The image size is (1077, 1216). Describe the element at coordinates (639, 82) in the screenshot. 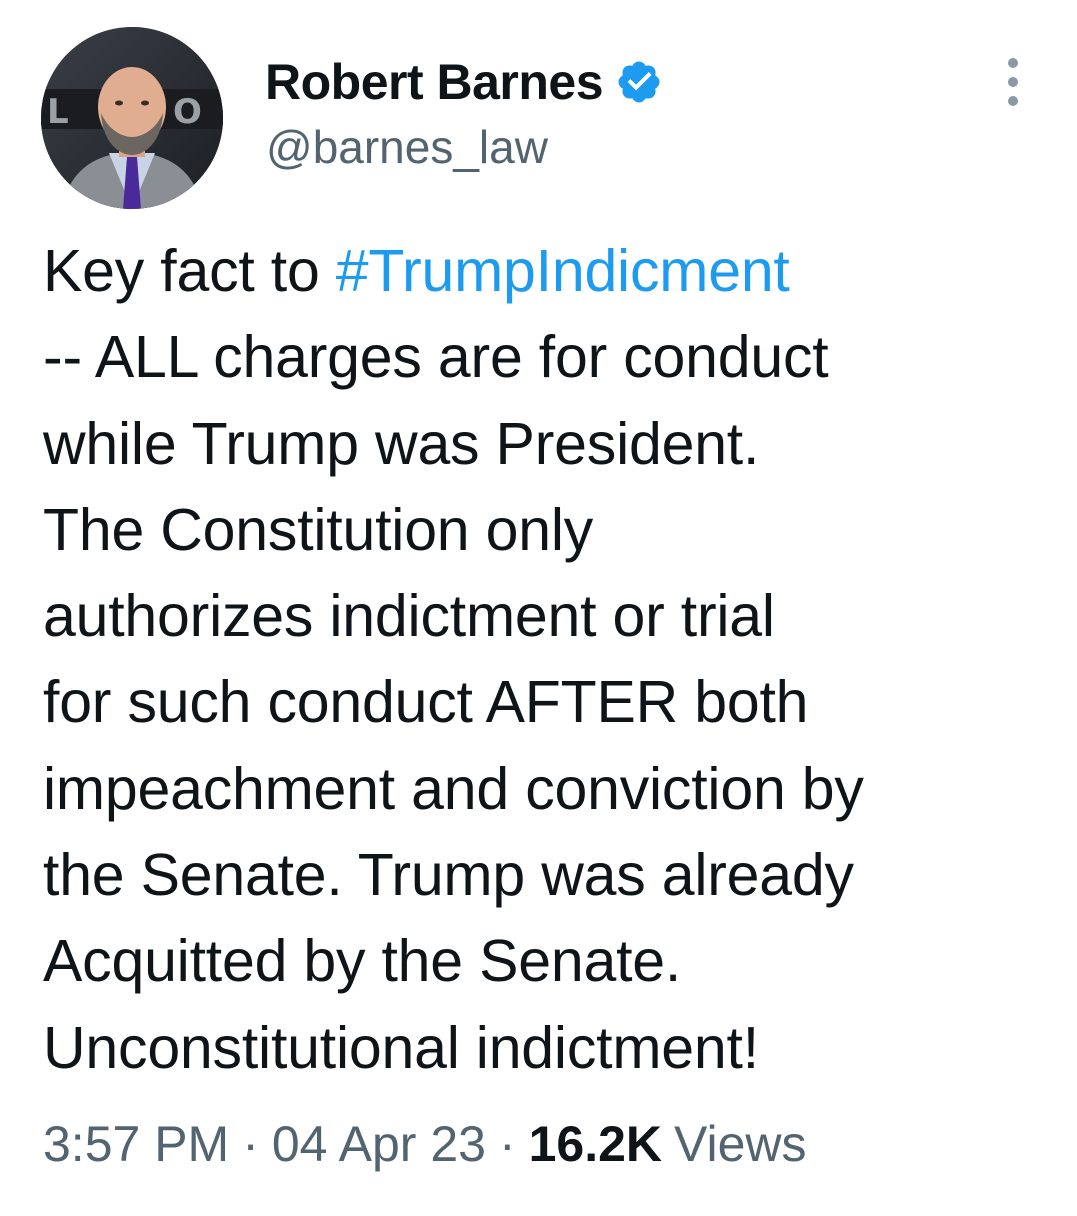

I see `verified-badge-icon` at that location.